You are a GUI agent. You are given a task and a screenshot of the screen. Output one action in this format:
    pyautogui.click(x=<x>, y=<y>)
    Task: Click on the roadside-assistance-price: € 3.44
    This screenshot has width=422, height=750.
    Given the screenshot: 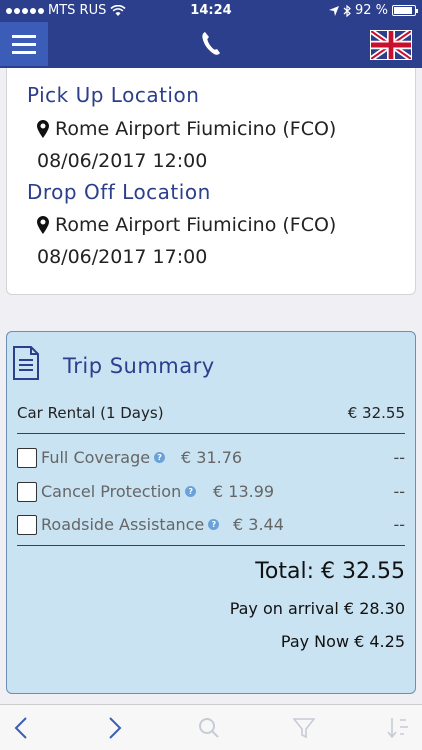 What is the action you would take?
    pyautogui.click(x=258, y=524)
    